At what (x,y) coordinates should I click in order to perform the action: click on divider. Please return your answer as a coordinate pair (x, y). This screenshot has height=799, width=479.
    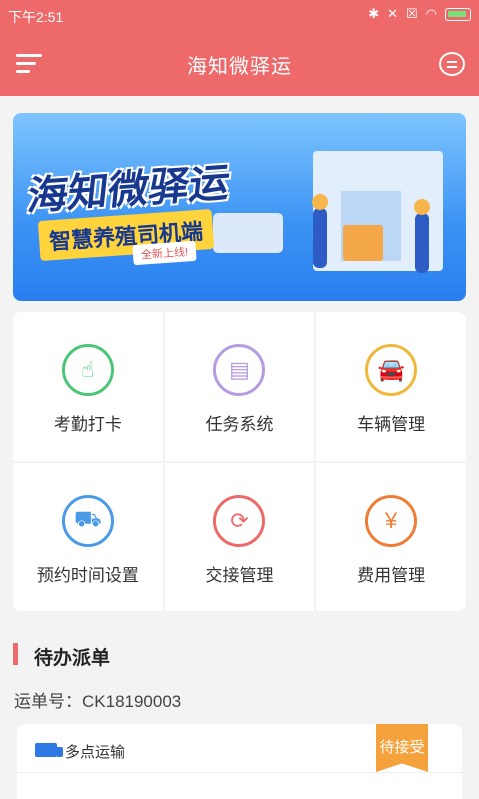
    Looking at the image, I should click on (239, 772).